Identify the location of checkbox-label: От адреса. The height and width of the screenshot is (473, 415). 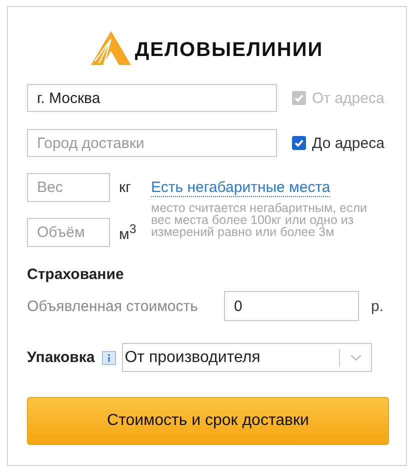
(348, 98).